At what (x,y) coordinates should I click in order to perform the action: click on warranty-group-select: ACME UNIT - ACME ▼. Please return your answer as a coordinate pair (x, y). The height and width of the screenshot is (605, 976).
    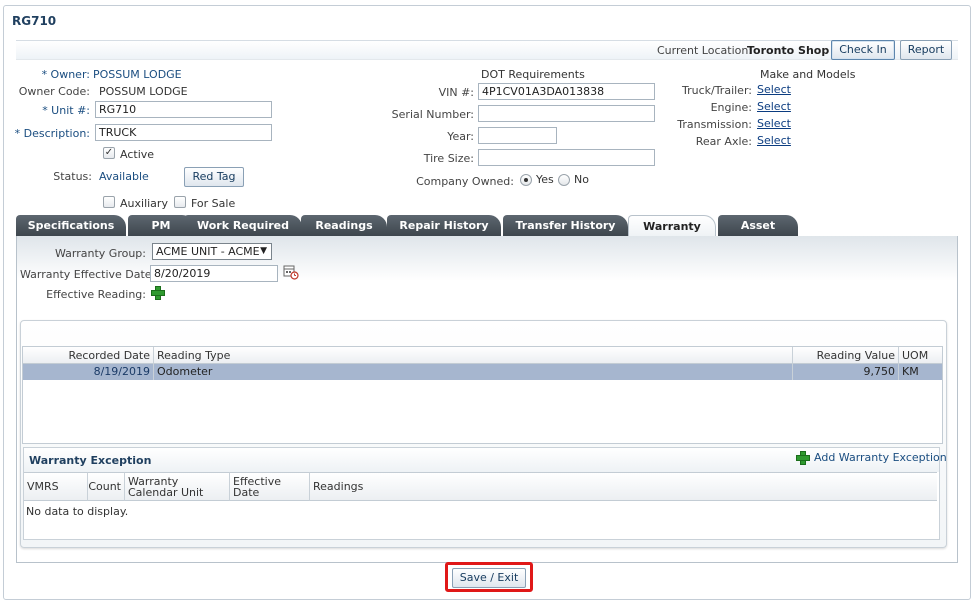
    Looking at the image, I should click on (212, 251).